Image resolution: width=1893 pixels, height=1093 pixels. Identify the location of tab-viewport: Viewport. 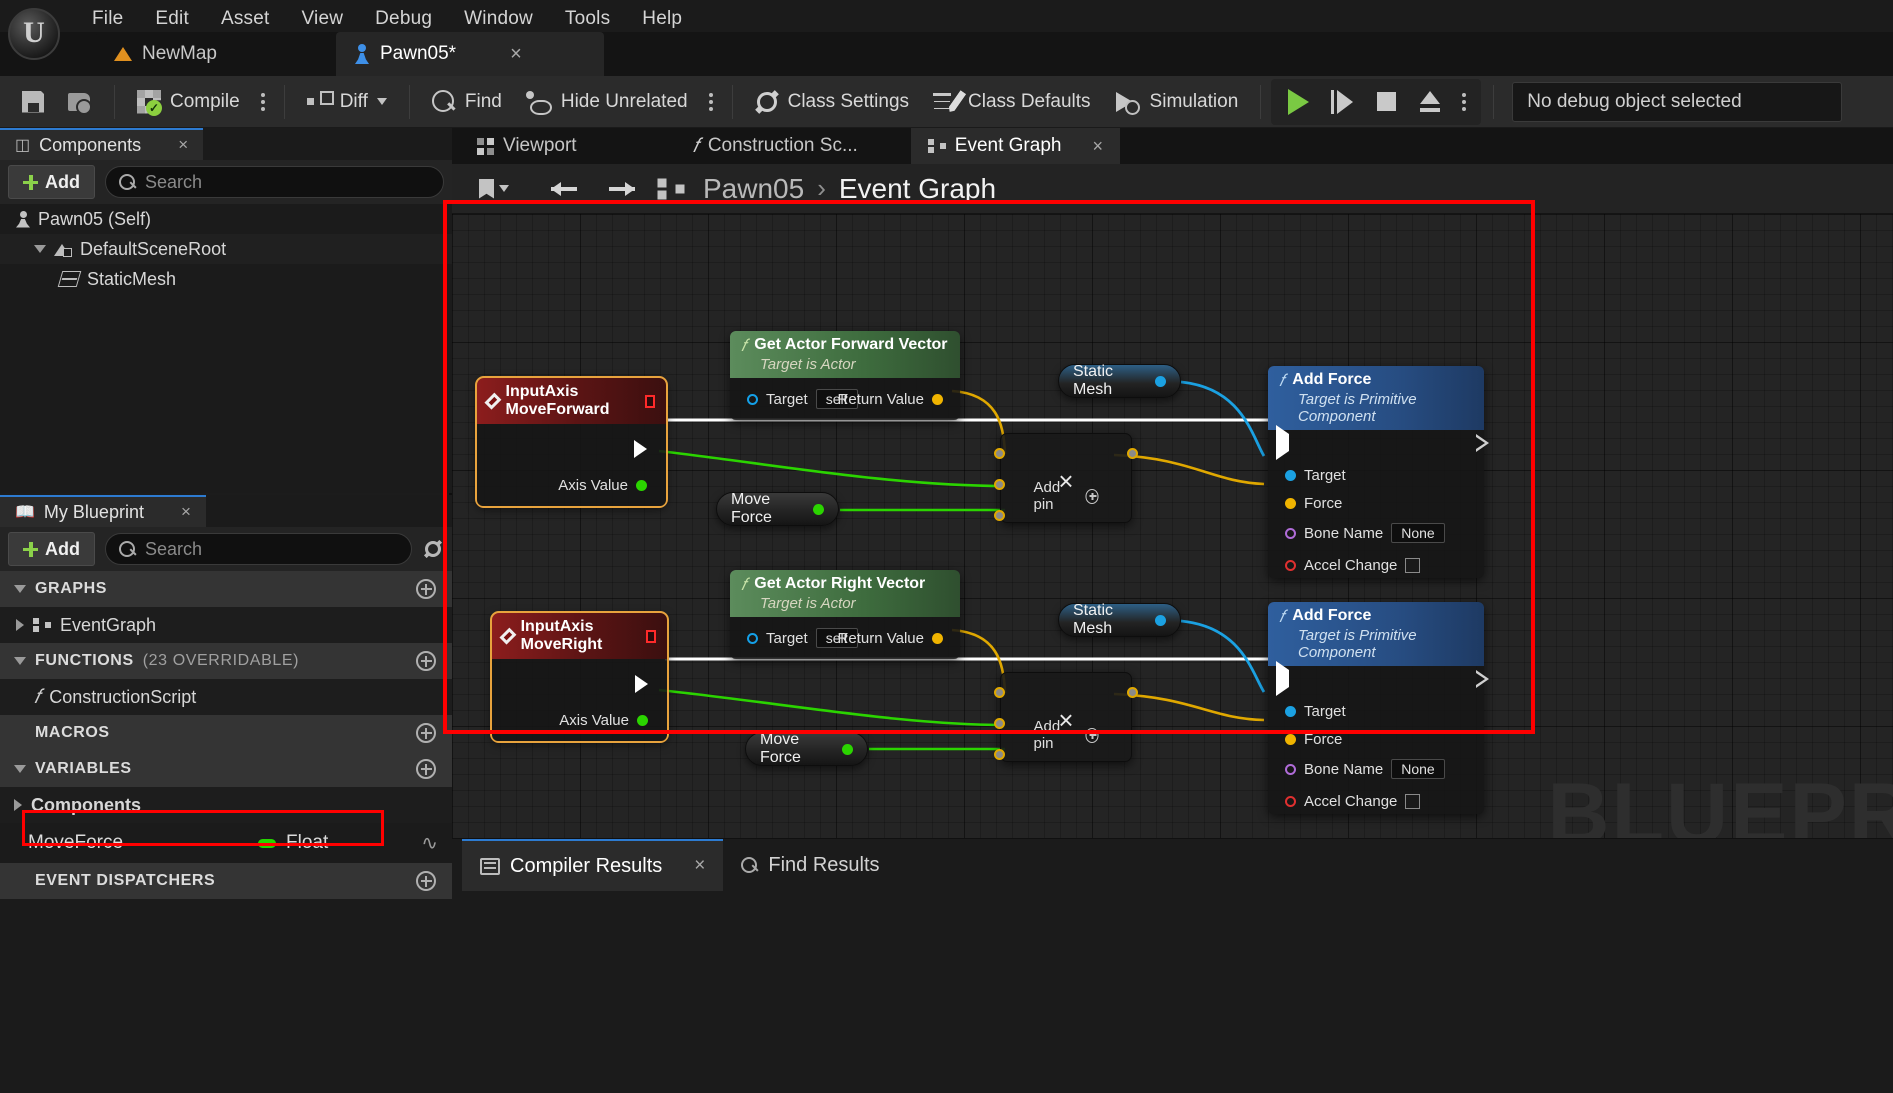
(527, 146).